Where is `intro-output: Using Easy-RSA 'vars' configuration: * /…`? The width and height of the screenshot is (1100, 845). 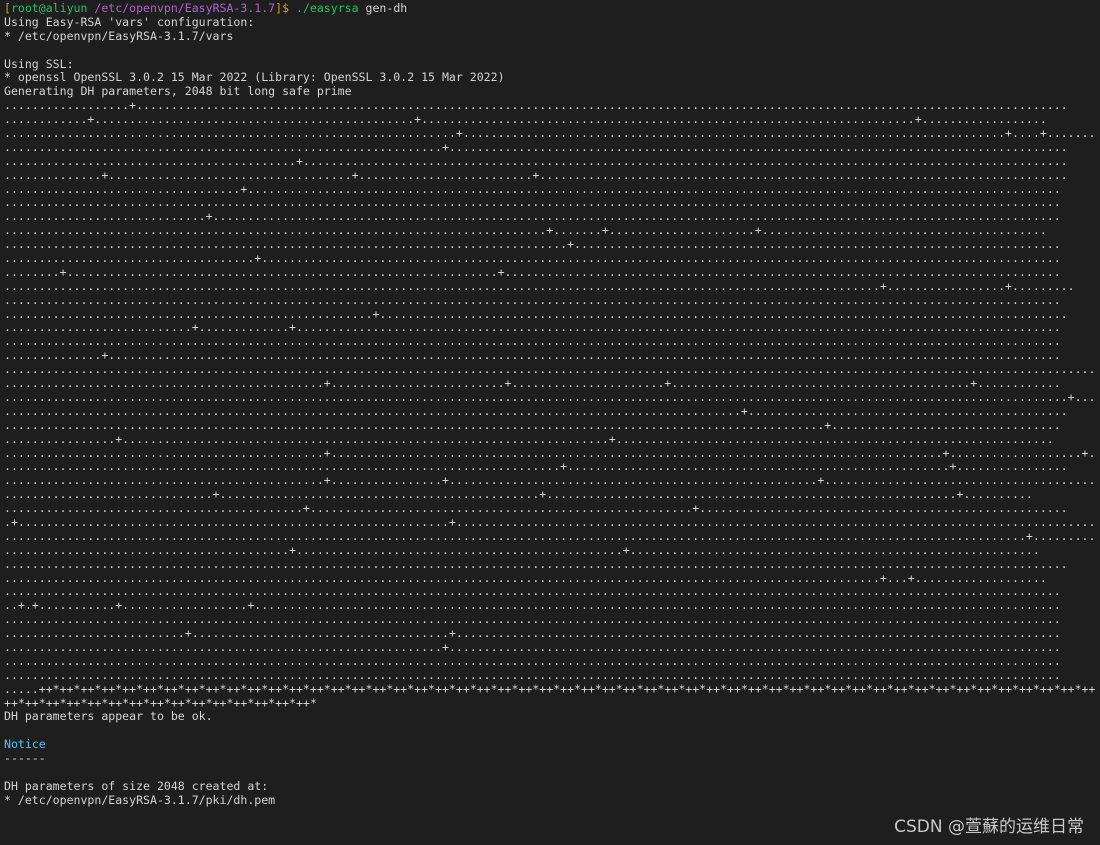 intro-output: Using Easy-RSA 'vars' configuration: * /… is located at coordinates (550, 57).